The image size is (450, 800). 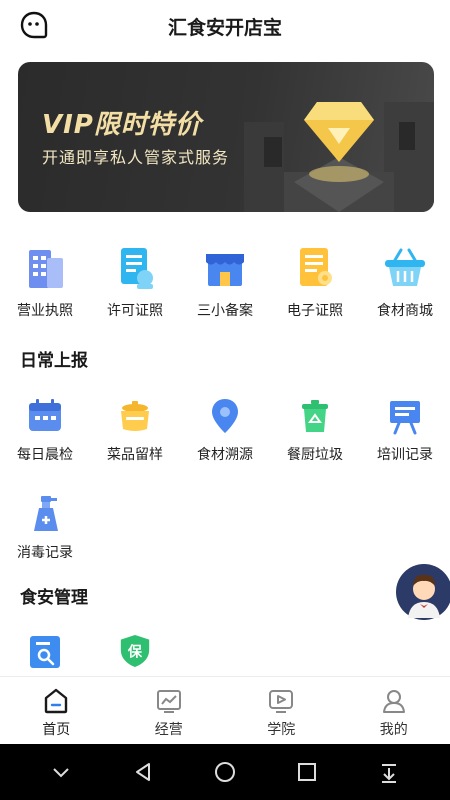 What do you see at coordinates (316, 267) in the screenshot?
I see `certificate-icon` at bounding box center [316, 267].